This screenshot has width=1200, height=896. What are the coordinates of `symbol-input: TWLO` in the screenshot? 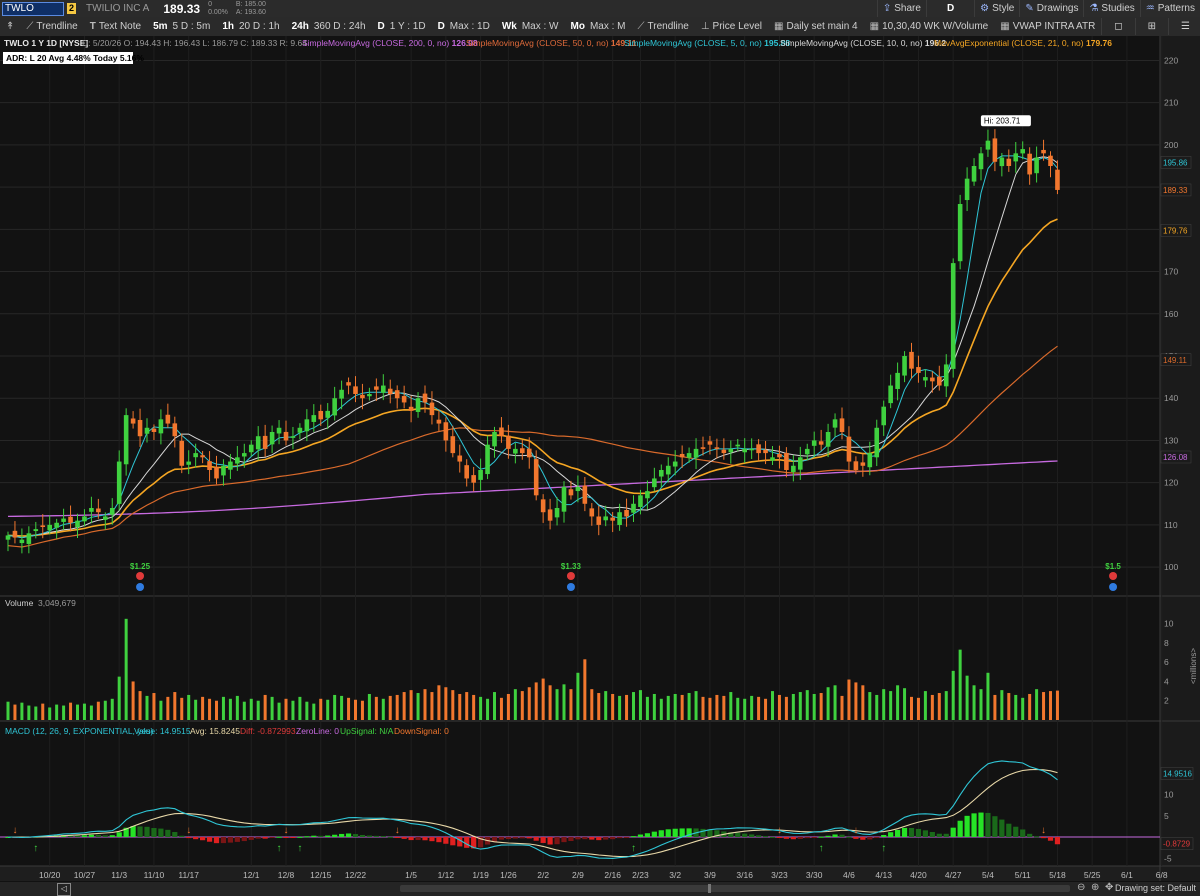 It's located at (33, 8).